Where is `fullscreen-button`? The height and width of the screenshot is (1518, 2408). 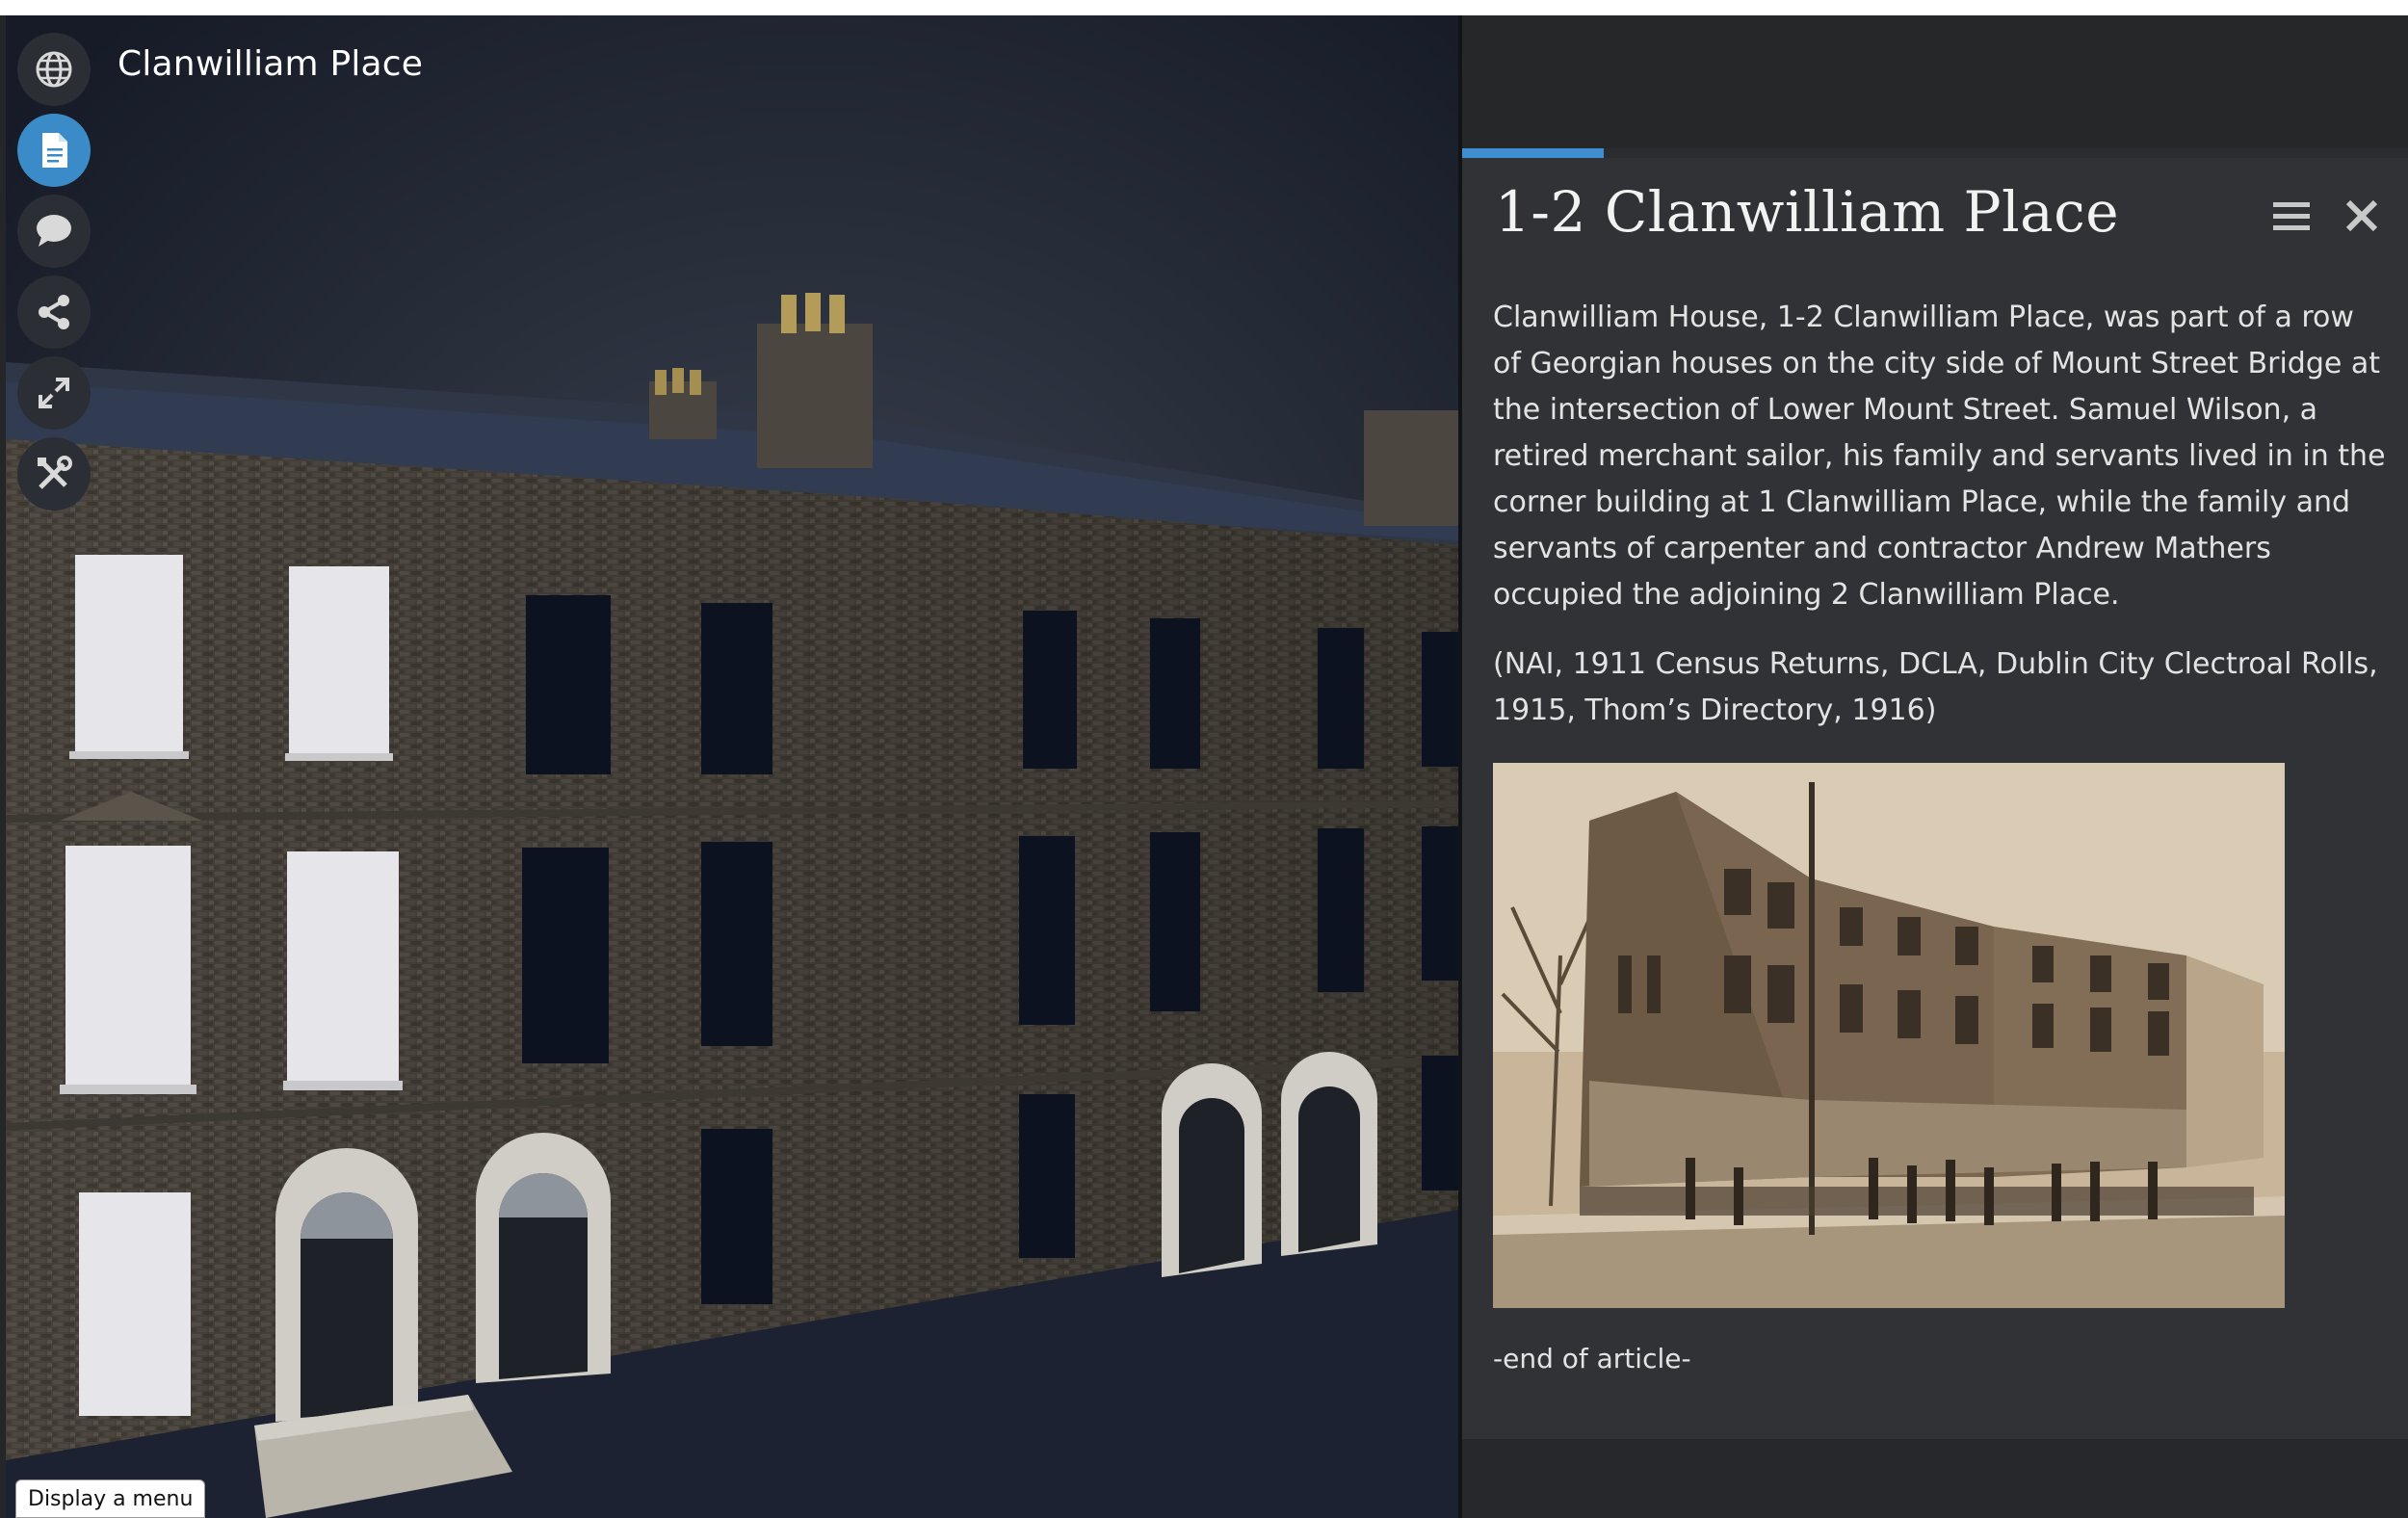 fullscreen-button is located at coordinates (54, 393).